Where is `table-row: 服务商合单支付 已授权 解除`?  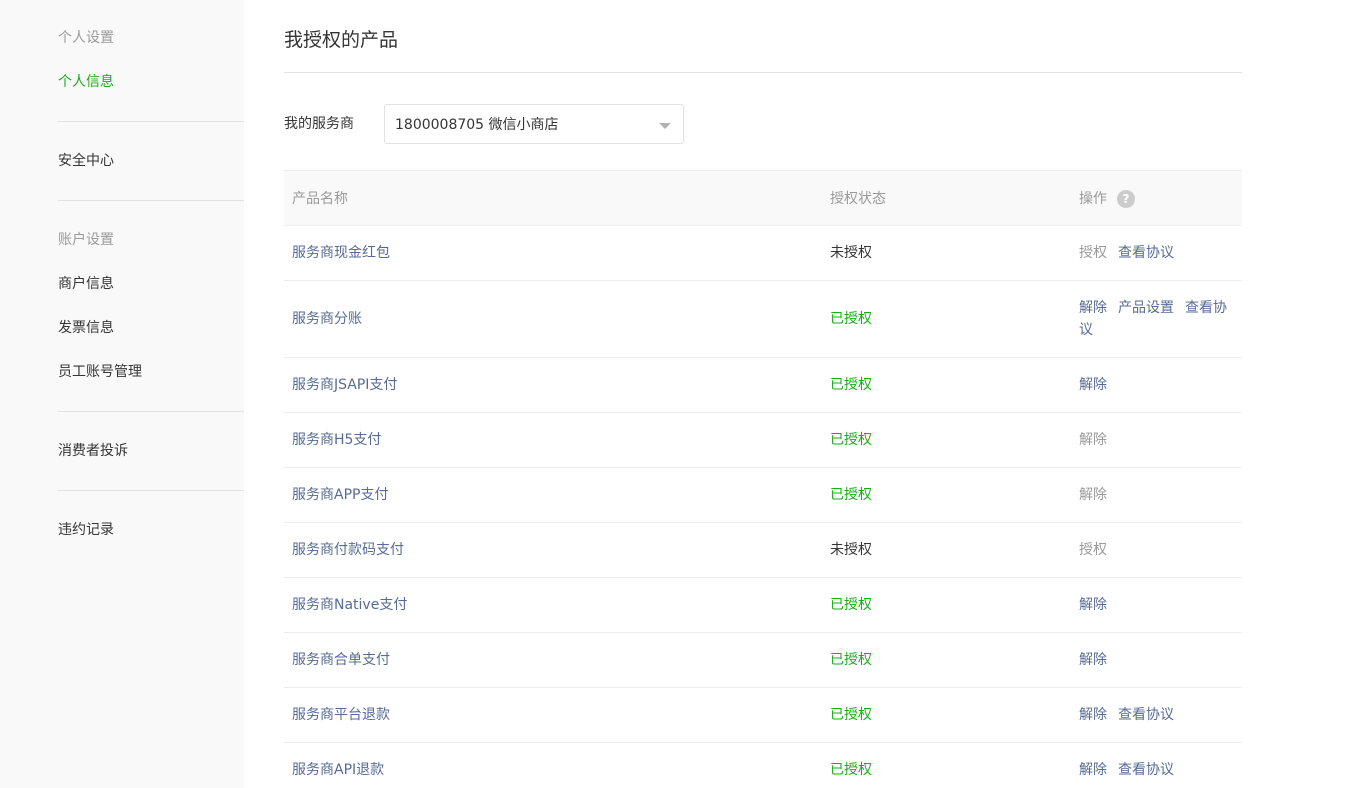 table-row: 服务商合单支付 已授权 解除 is located at coordinates (763, 660).